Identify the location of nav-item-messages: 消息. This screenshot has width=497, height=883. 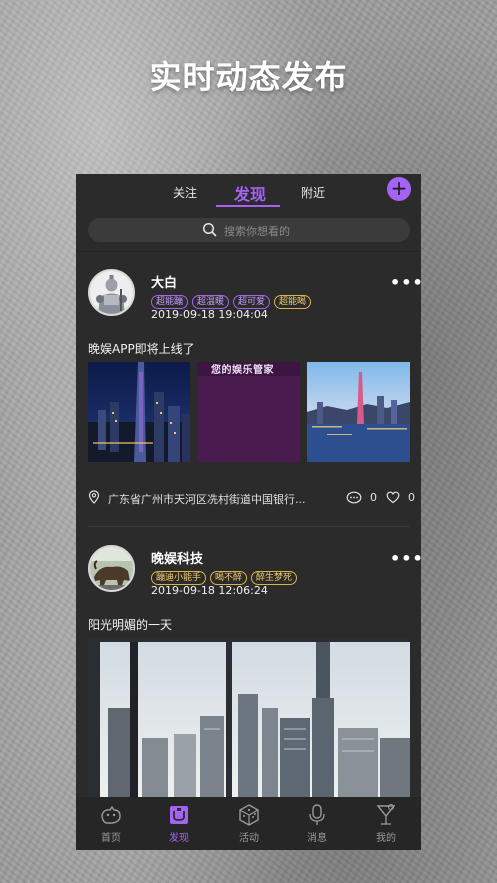
(317, 823).